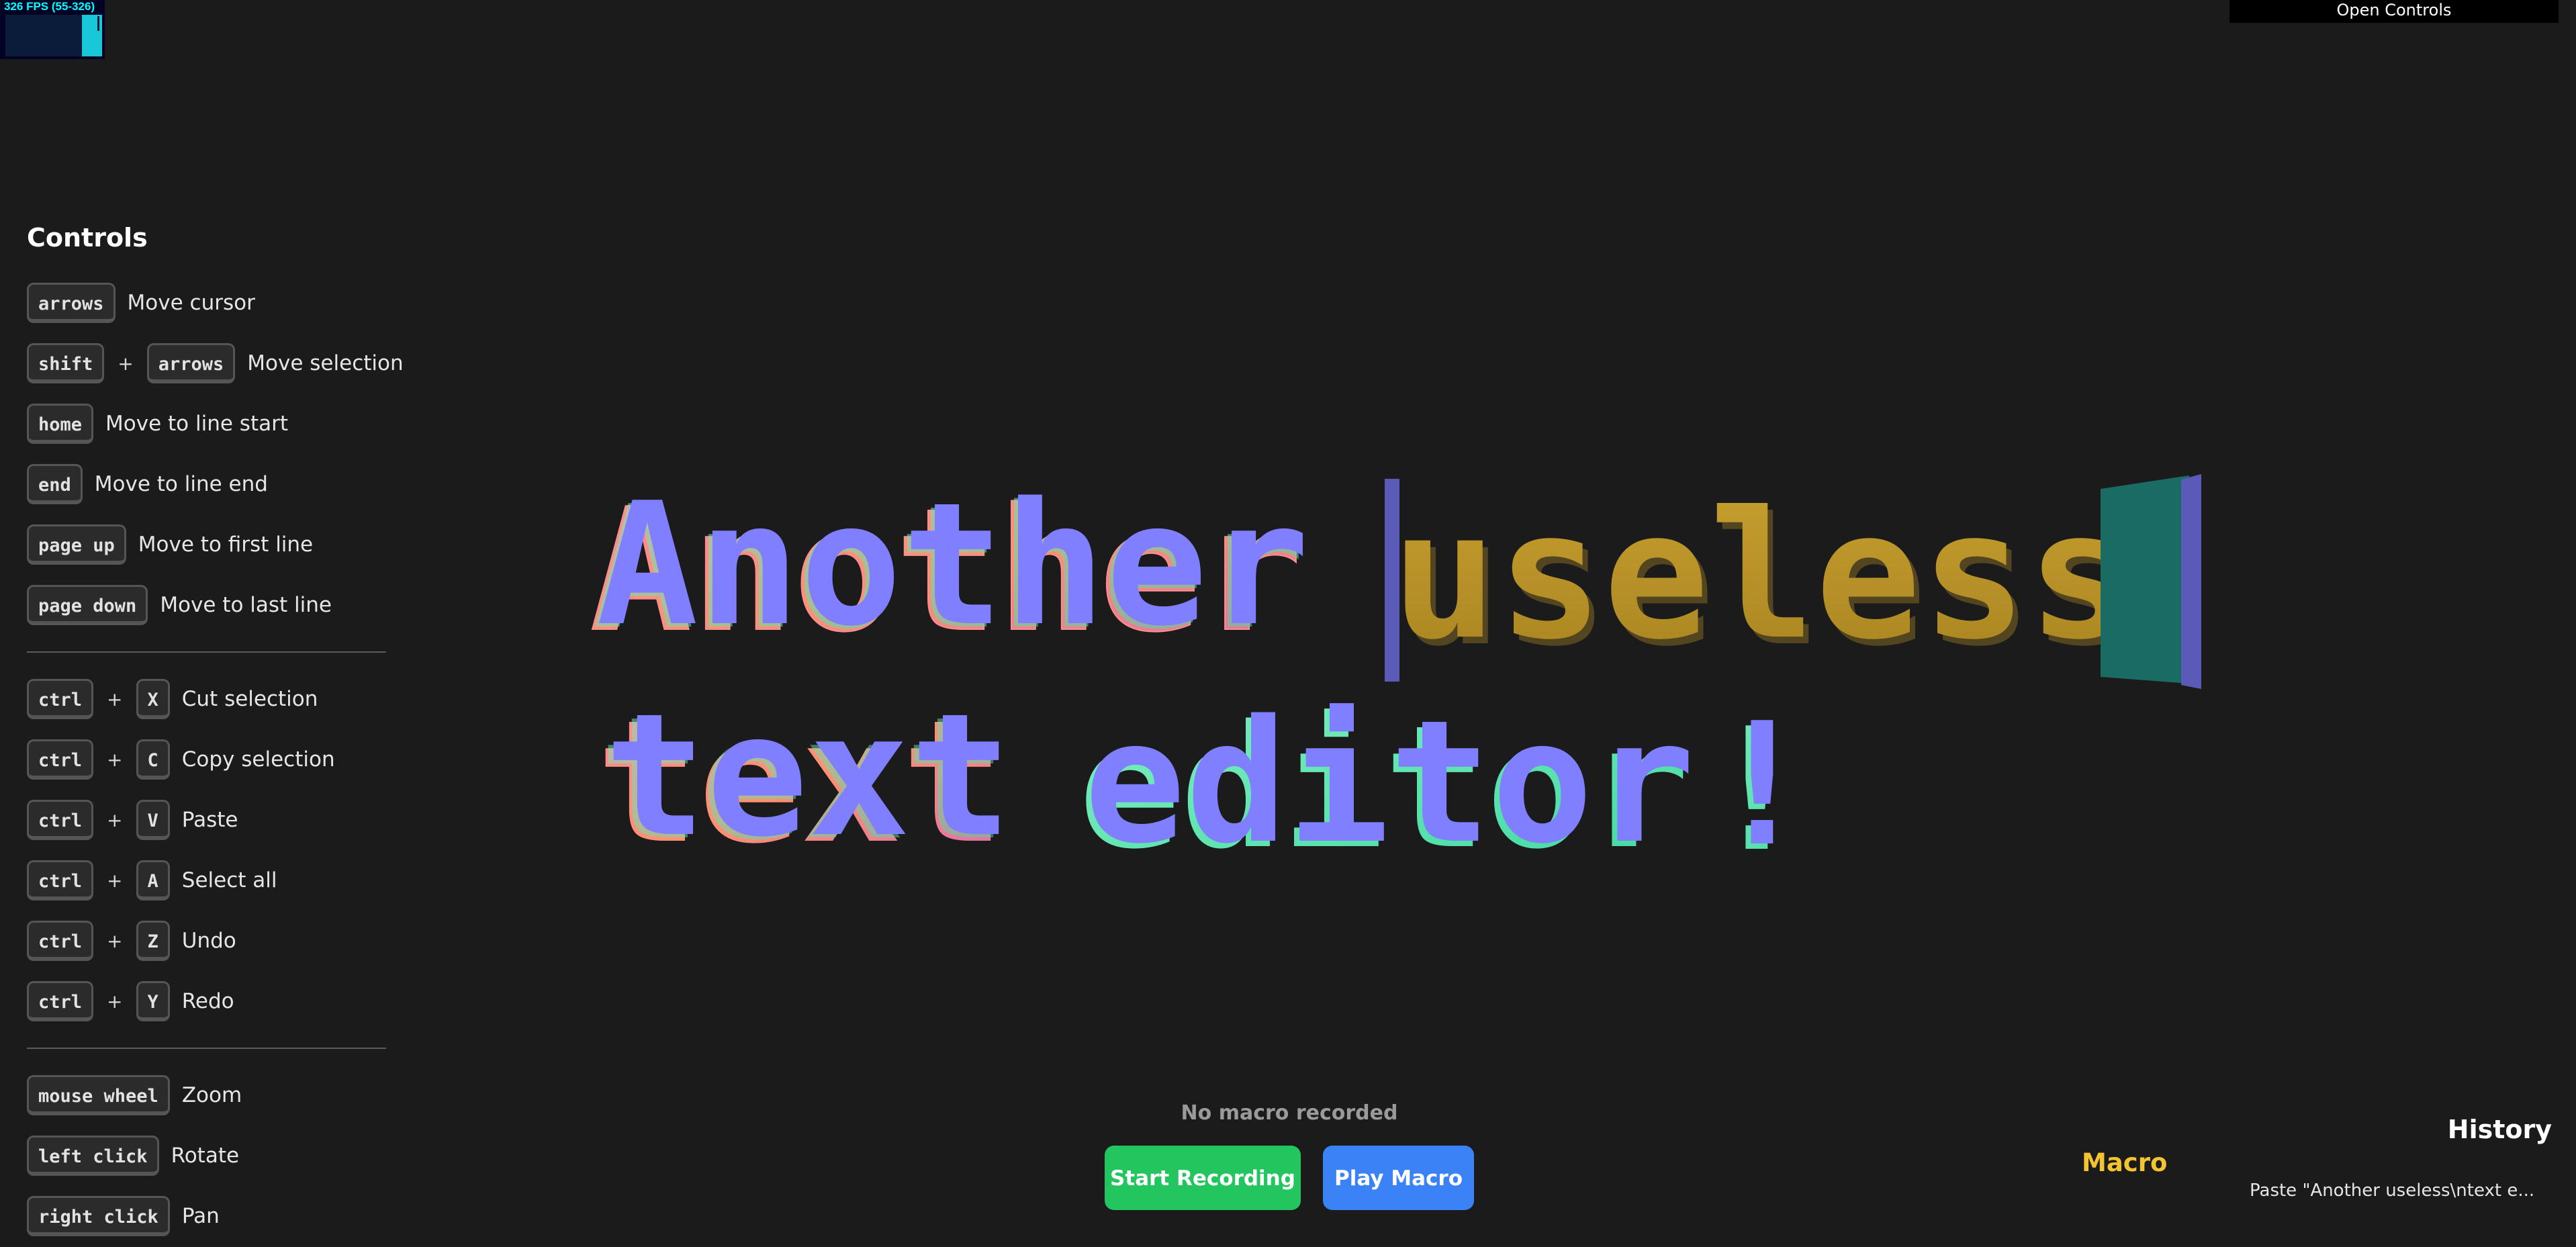 This screenshot has width=2576, height=1247. What do you see at coordinates (1762, 785) in the screenshot?
I see `line2-exclamation: !` at bounding box center [1762, 785].